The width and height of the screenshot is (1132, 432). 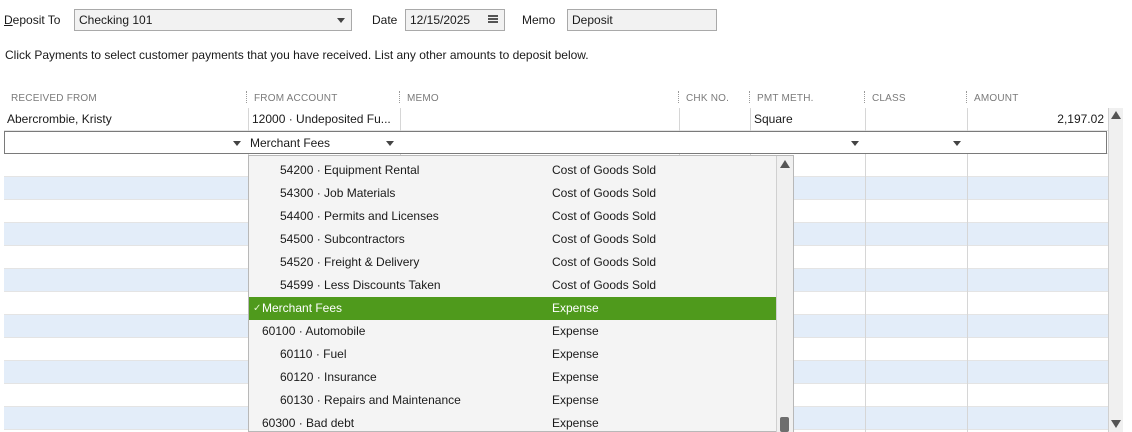 I want to click on dropdown-item-name: Merchant Fees, so click(x=302, y=308).